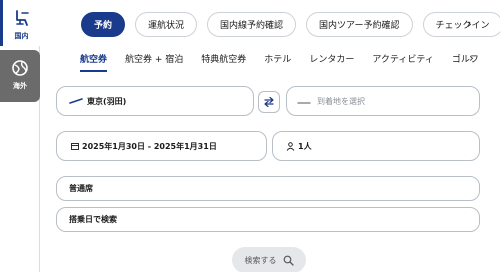 Image resolution: width=500 pixels, height=272 pixels. What do you see at coordinates (305, 146) in the screenshot?
I see `passengers-value: 1人` at bounding box center [305, 146].